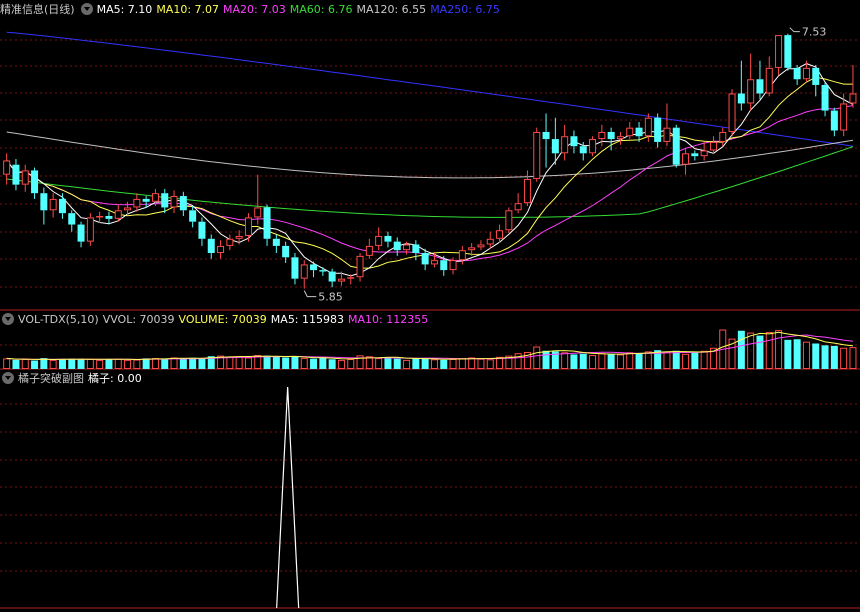 Image resolution: width=860 pixels, height=612 pixels. I want to click on sub-indicator-0: 橘子: 0.00, so click(115, 378).